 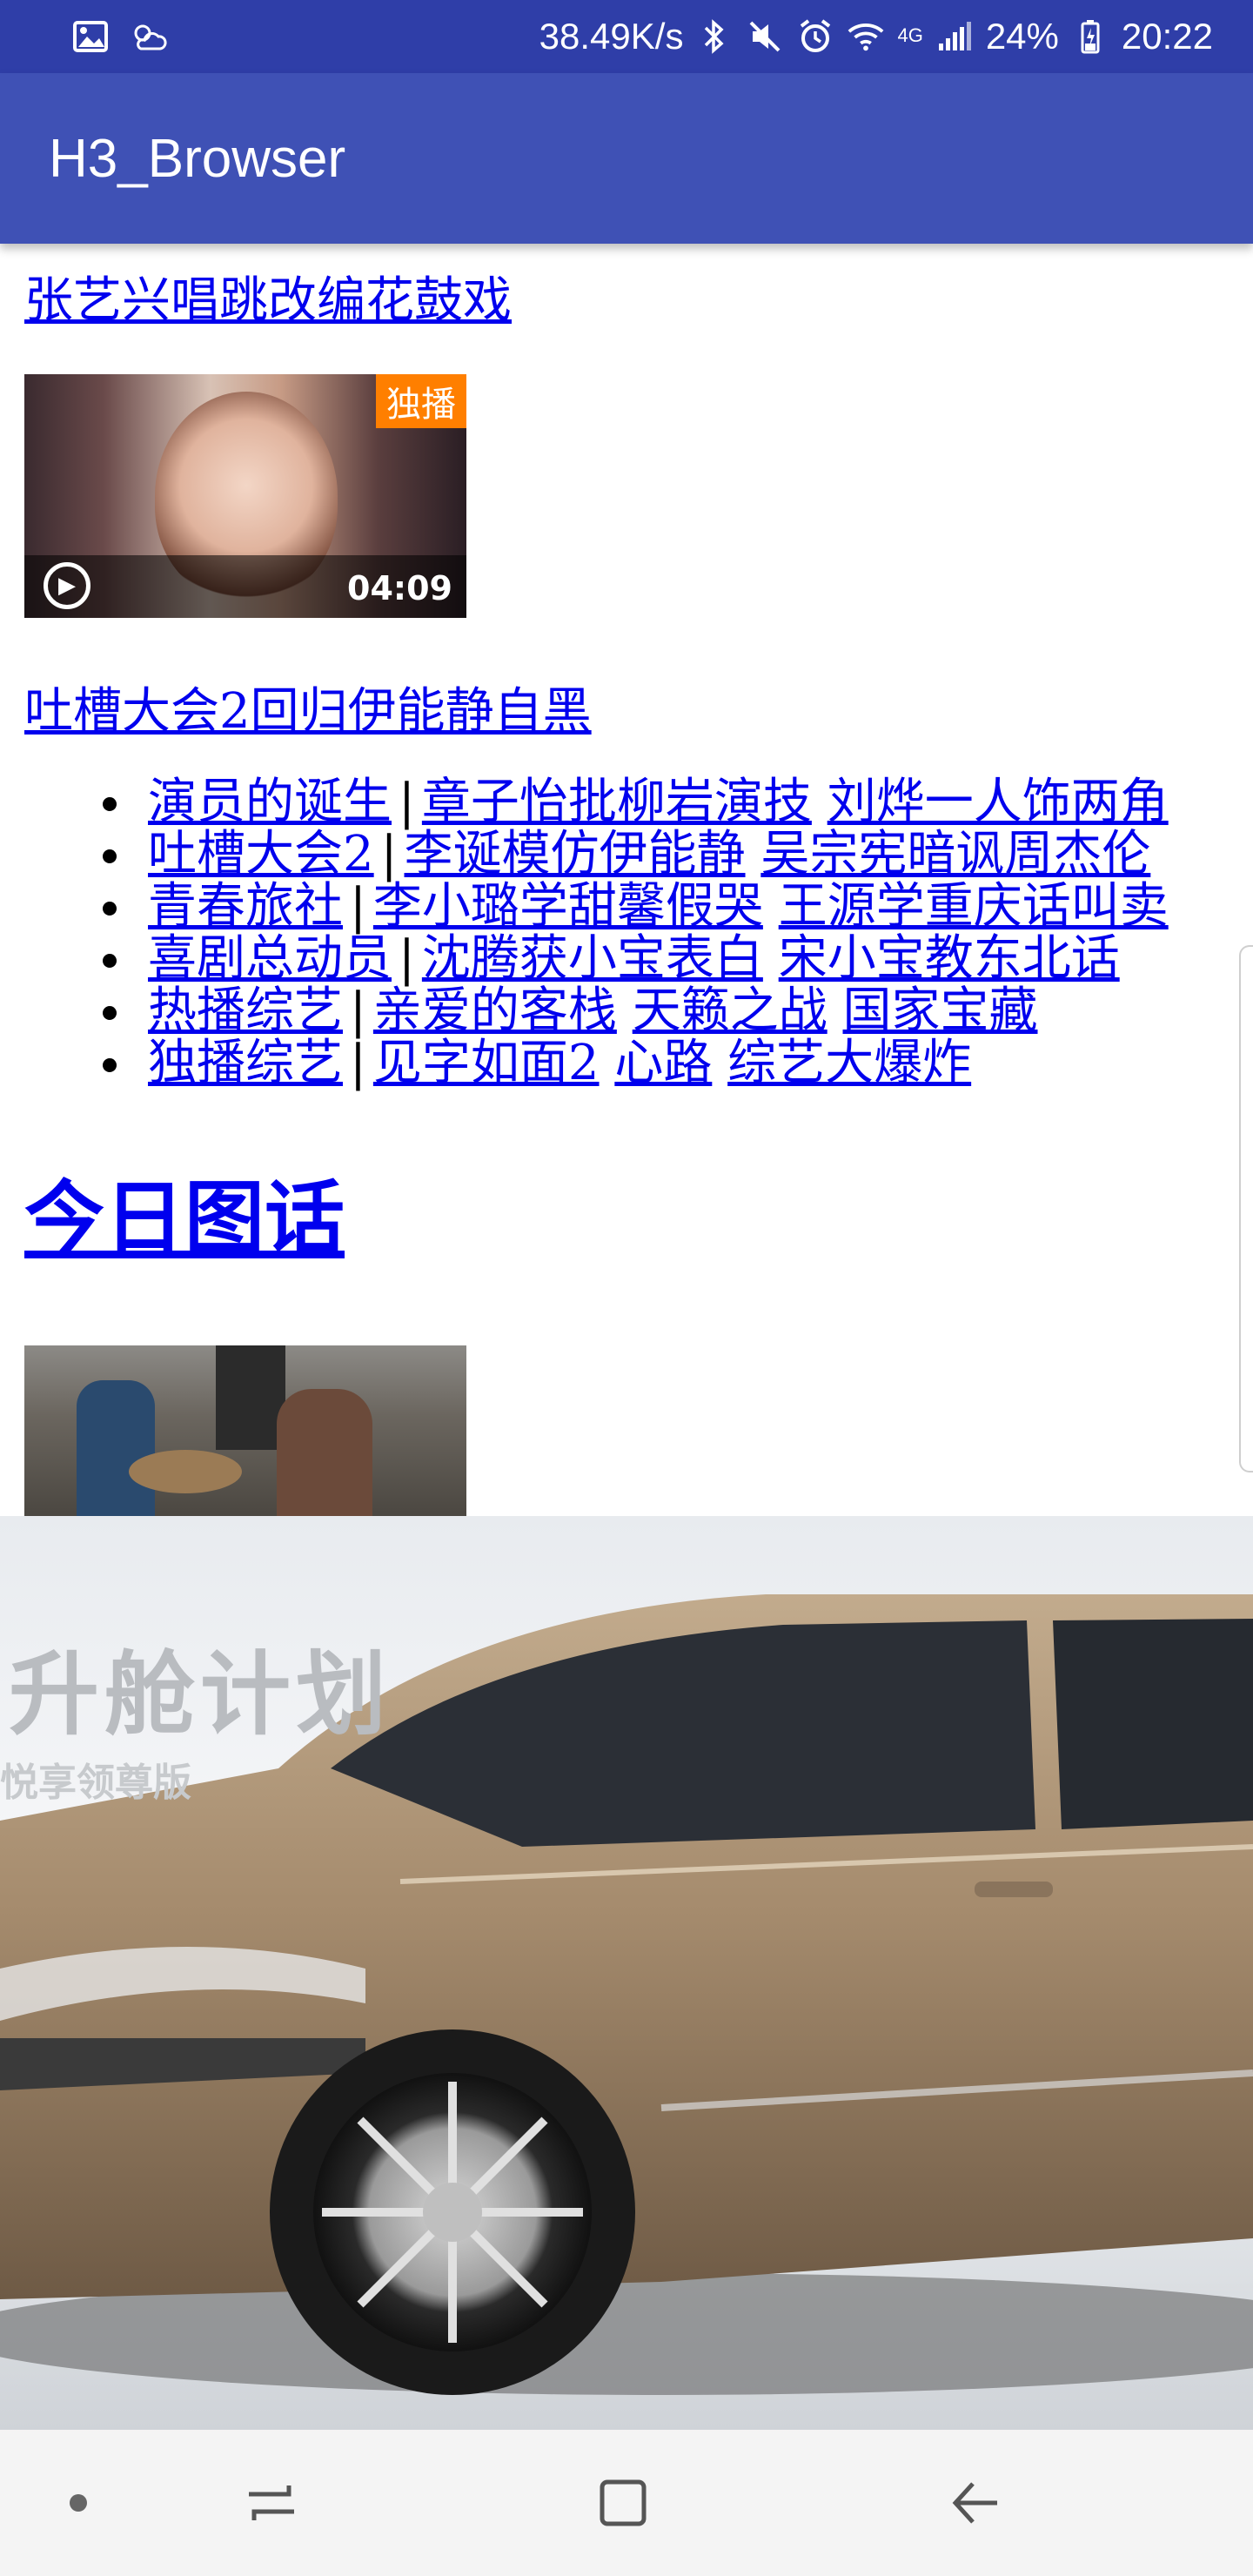 What do you see at coordinates (815, 37) in the screenshot?
I see `alarm-icon` at bounding box center [815, 37].